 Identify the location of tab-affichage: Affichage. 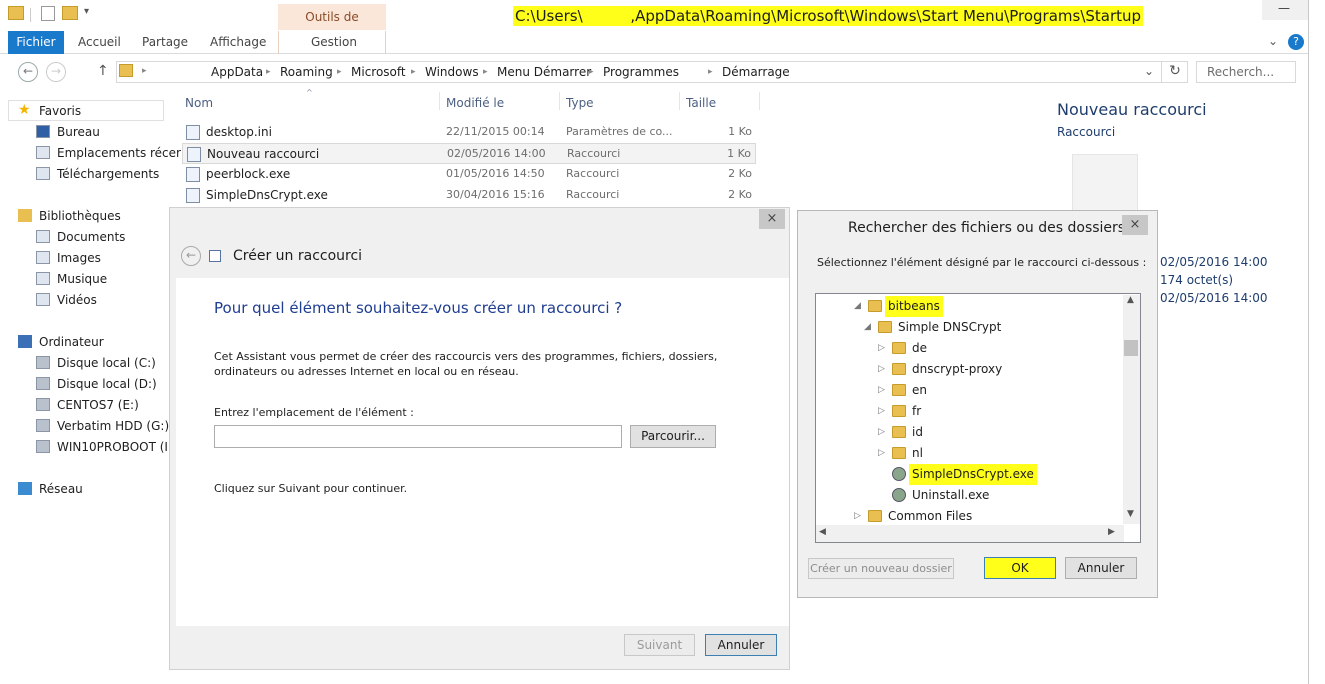
(238, 42).